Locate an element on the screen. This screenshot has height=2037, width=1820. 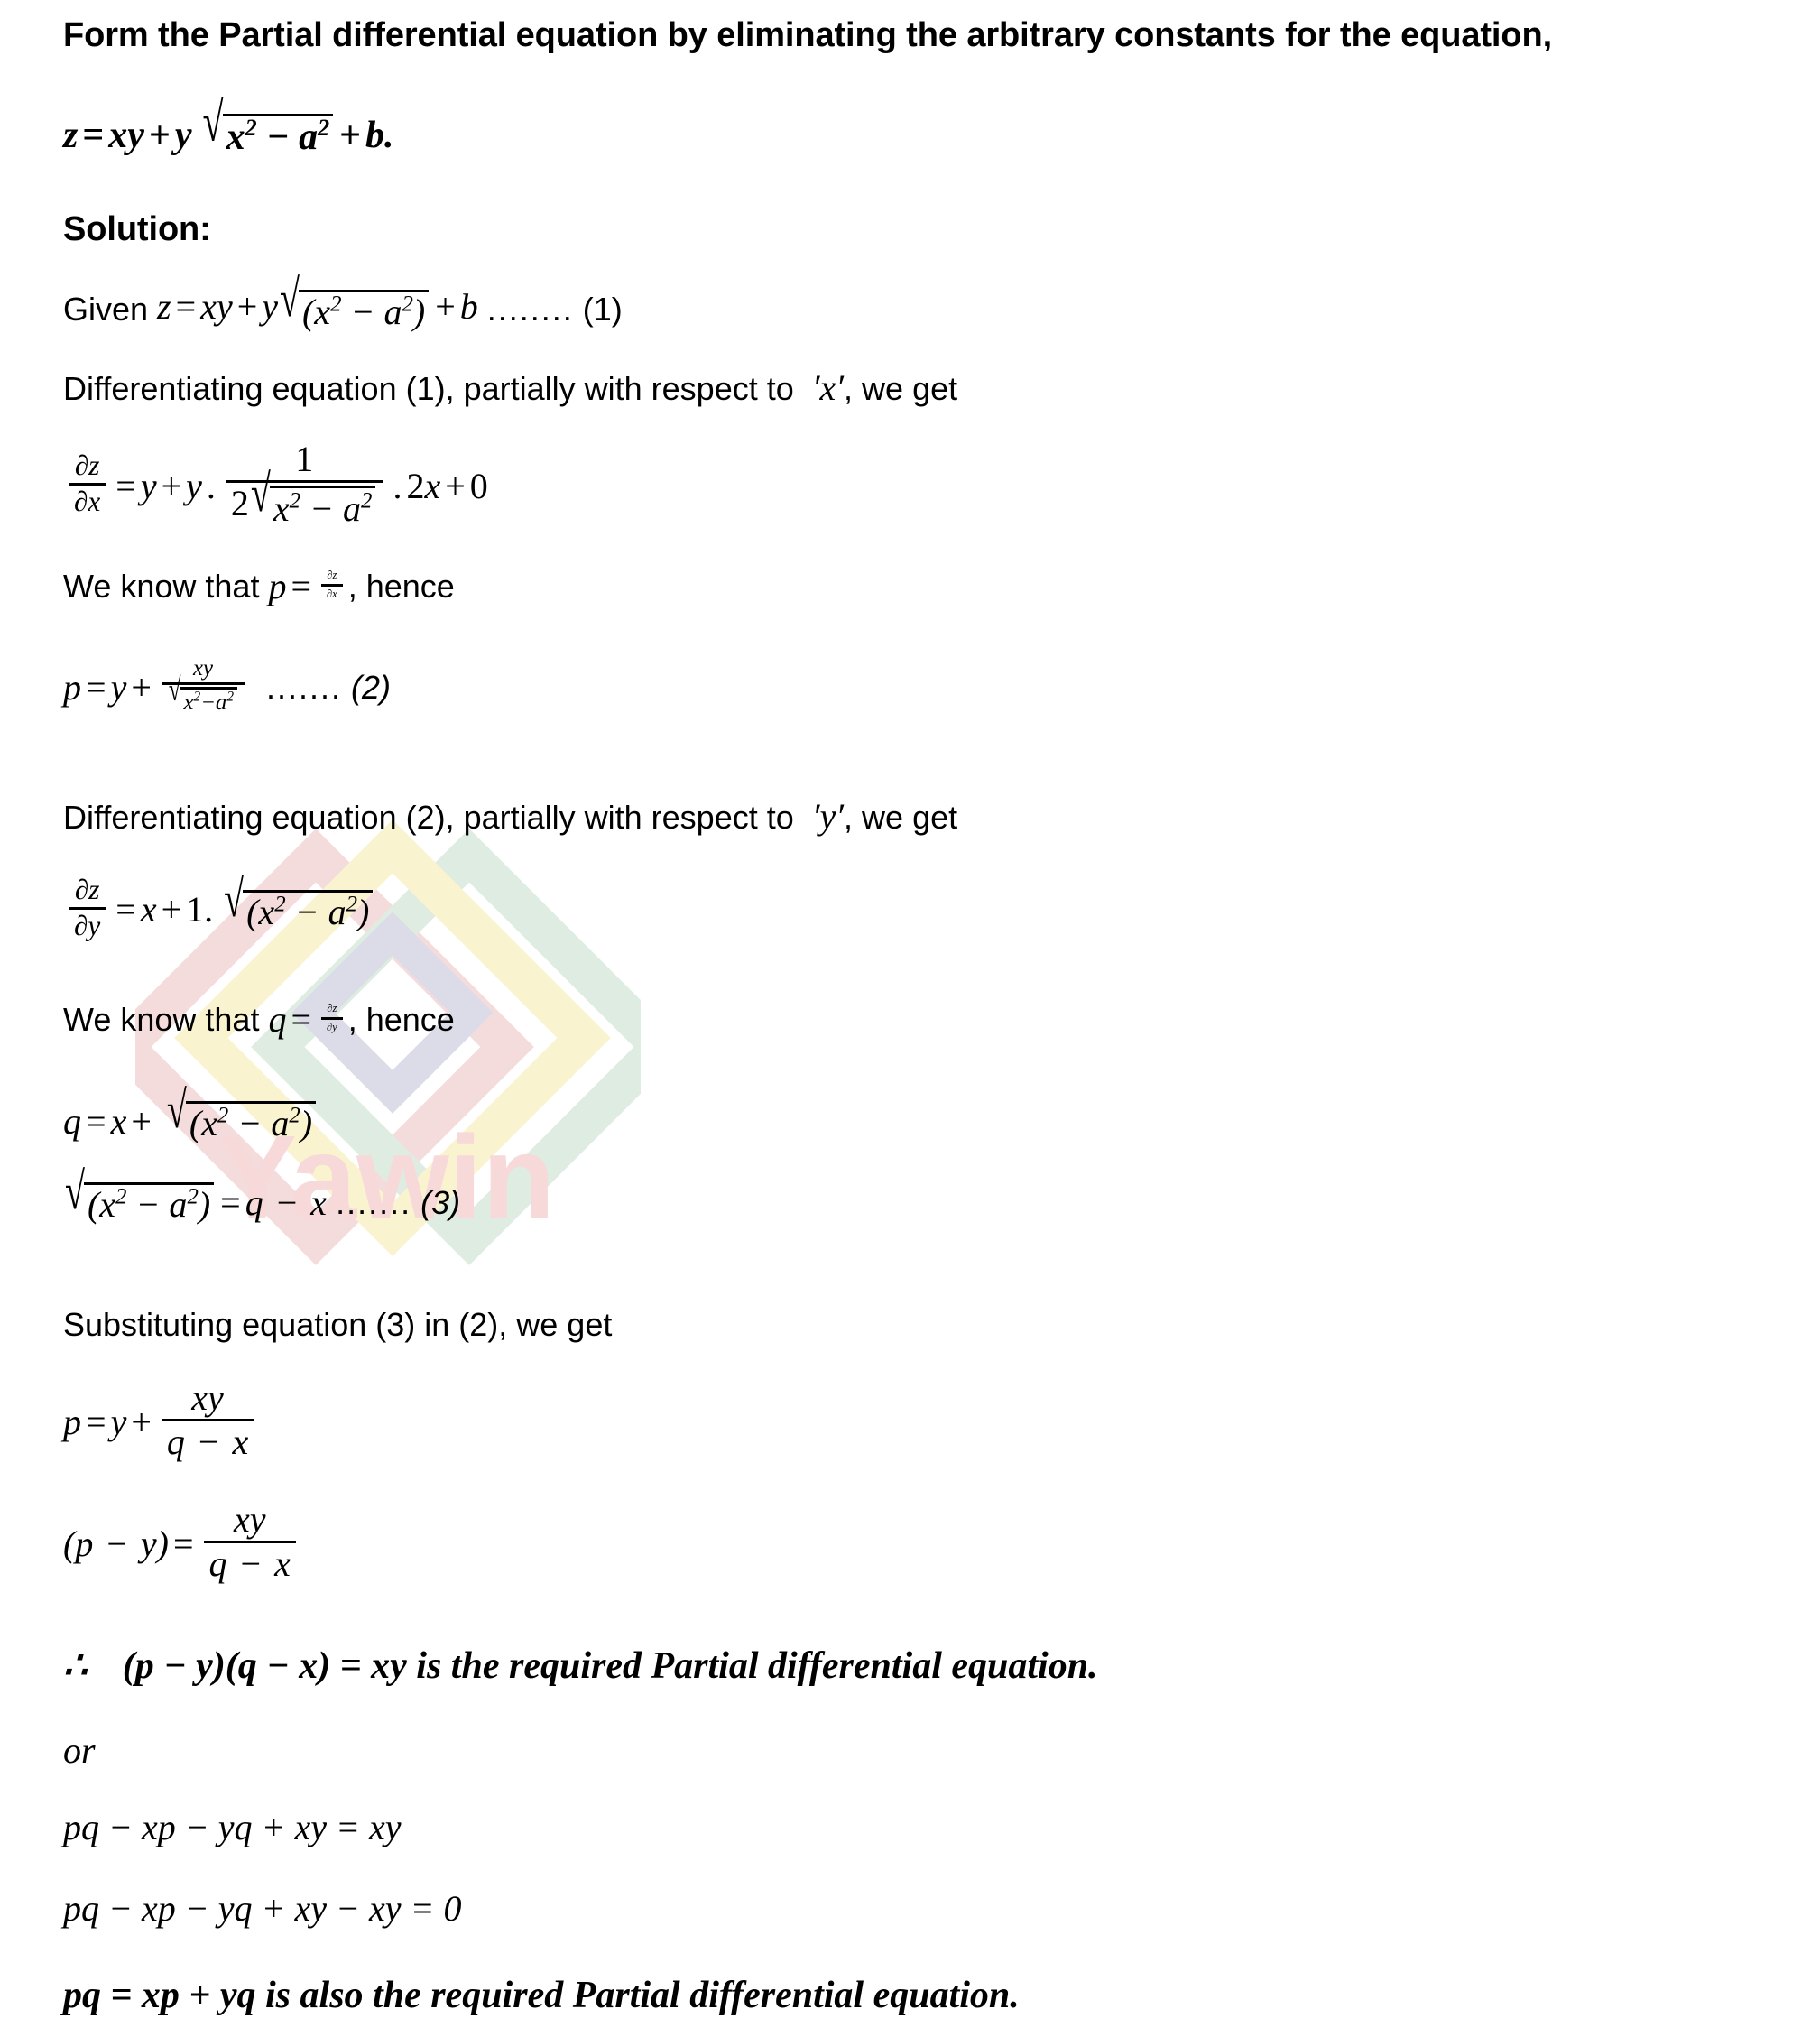
p-sub-denominator: q − x is located at coordinates (208, 1441).